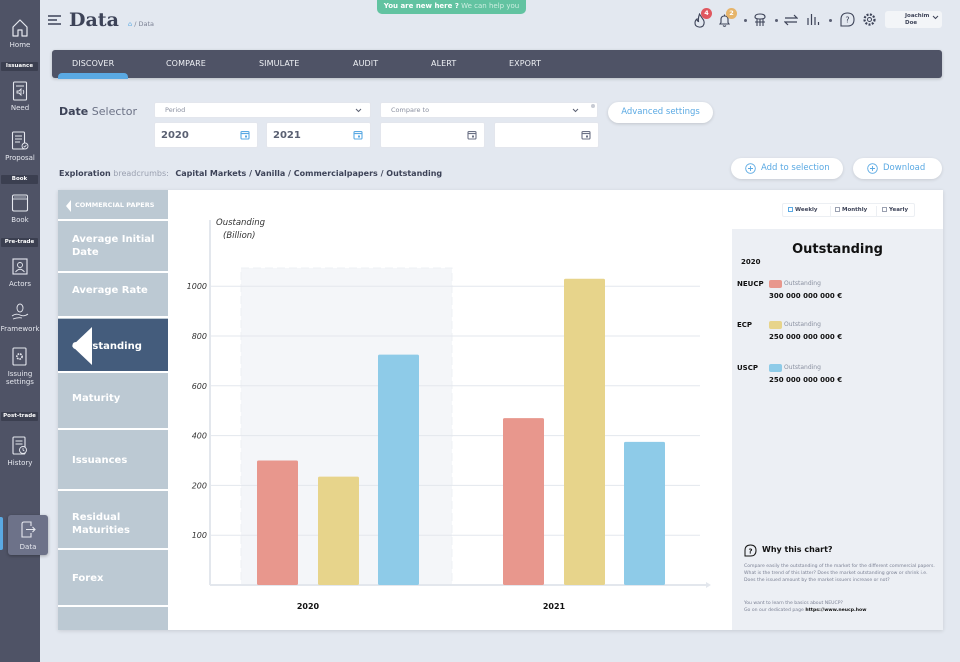 The width and height of the screenshot is (960, 662). What do you see at coordinates (790, 209) in the screenshot?
I see `checkbox-checked-icon` at bounding box center [790, 209].